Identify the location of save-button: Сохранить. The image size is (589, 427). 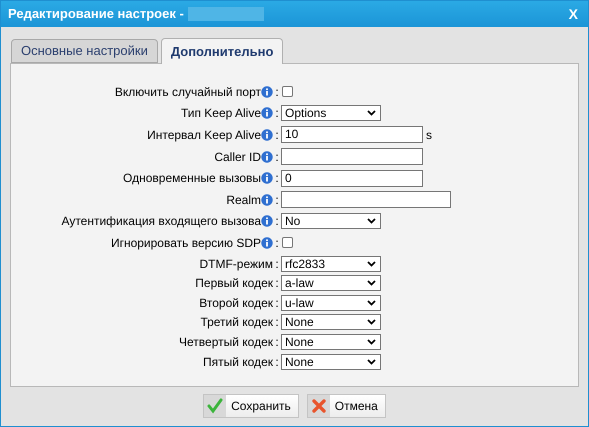
(251, 406).